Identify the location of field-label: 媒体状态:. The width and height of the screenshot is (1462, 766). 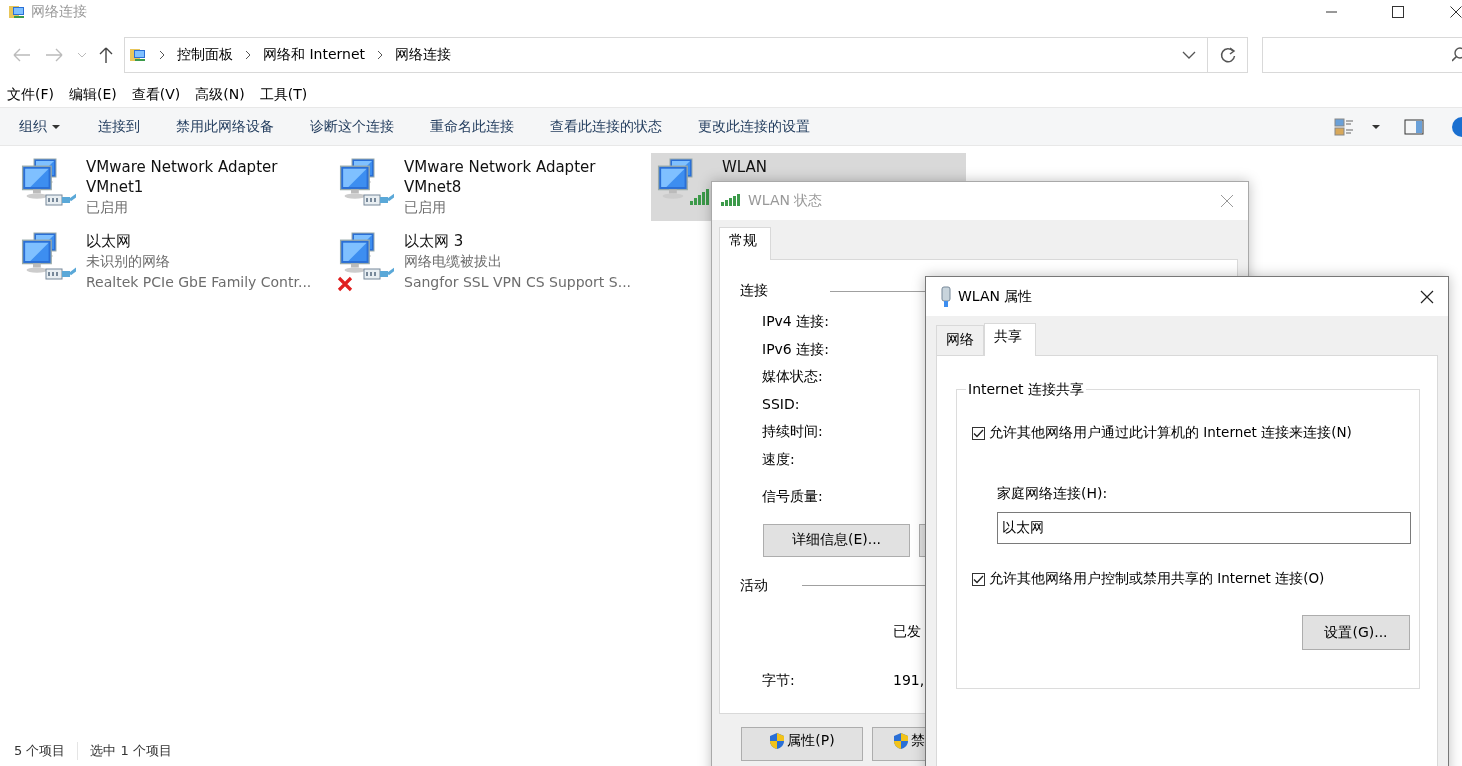
(792, 376).